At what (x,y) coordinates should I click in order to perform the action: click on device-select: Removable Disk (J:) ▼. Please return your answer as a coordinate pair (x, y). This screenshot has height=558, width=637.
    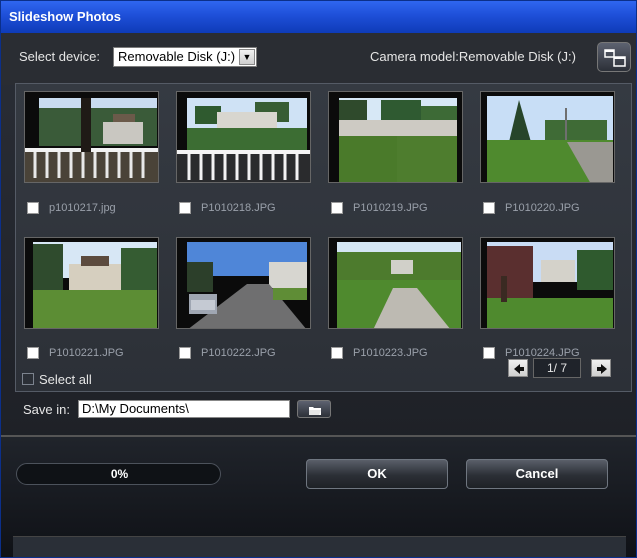
    Looking at the image, I should click on (185, 57).